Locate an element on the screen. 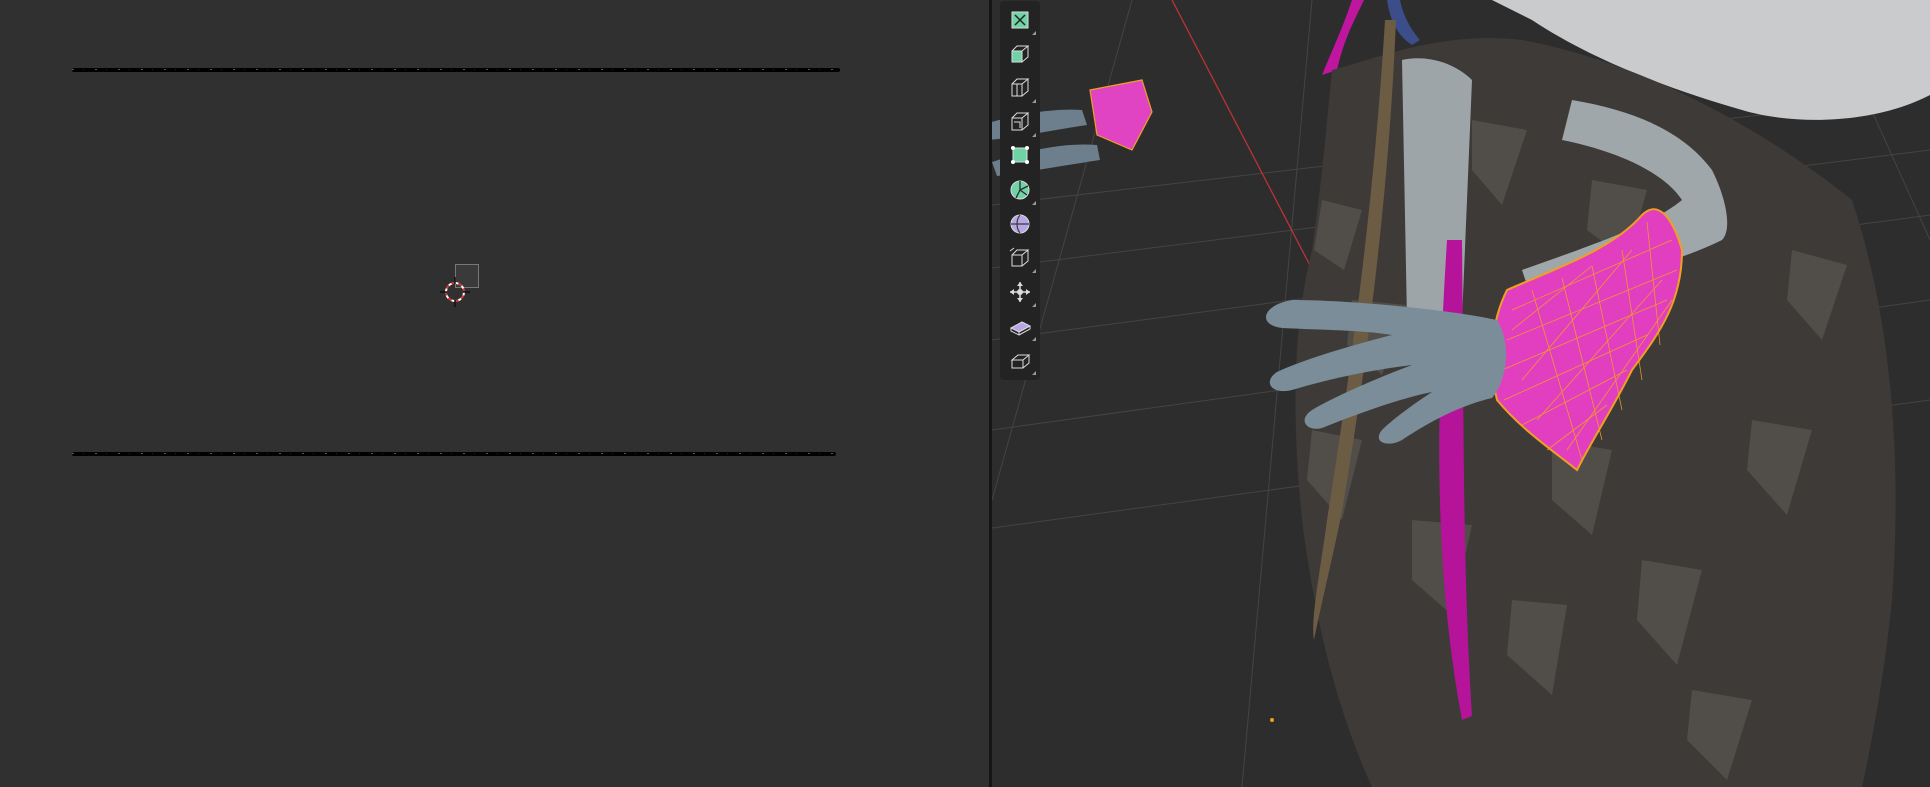 The width and height of the screenshot is (1930, 787). extrude-region-icon is located at coordinates (1020, 20).